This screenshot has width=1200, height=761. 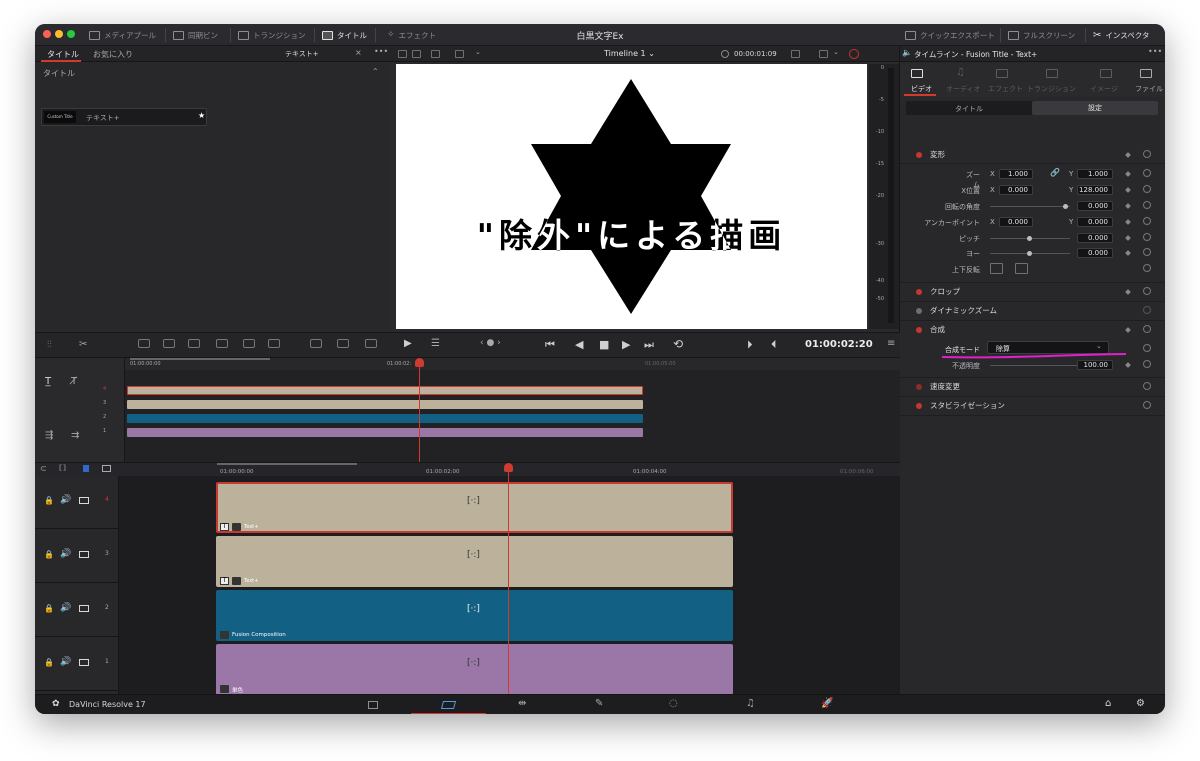 What do you see at coordinates (1016, 222) in the screenshot?
I see `anchor-x-field: 0.000` at bounding box center [1016, 222].